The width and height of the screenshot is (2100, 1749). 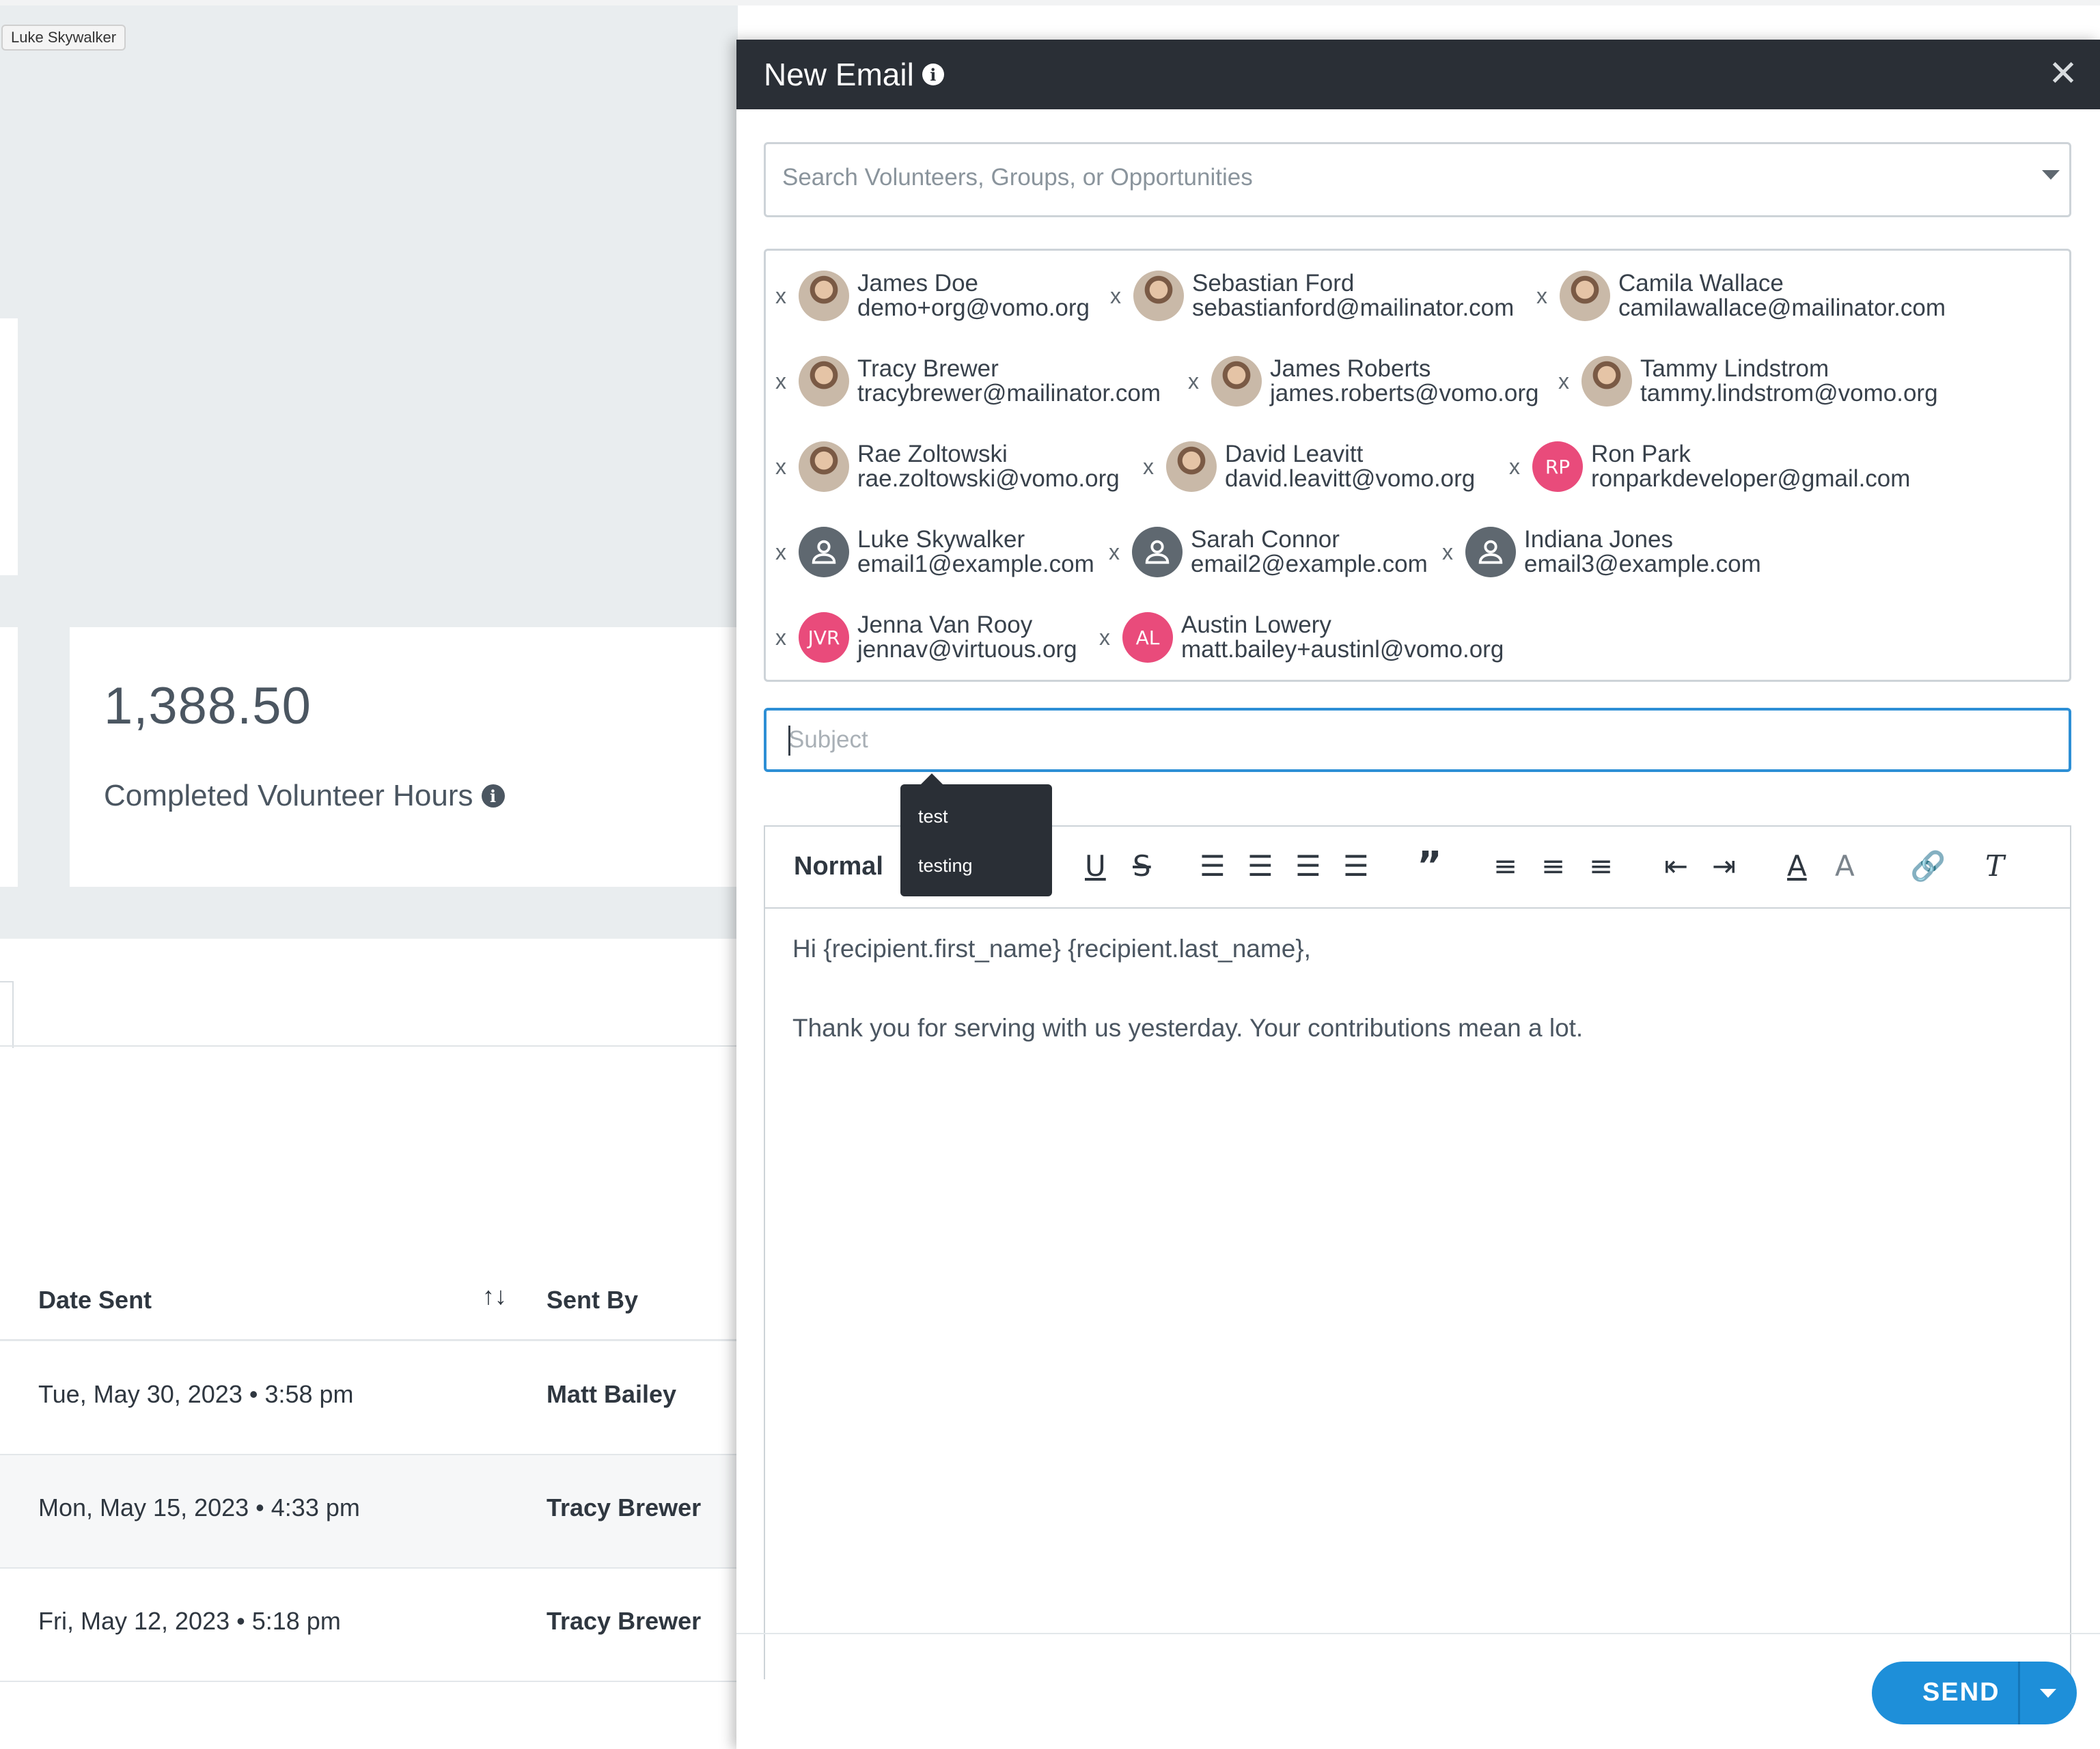 What do you see at coordinates (1782, 307) in the screenshot?
I see `recipient-email: camilawallace@mailinator.com` at bounding box center [1782, 307].